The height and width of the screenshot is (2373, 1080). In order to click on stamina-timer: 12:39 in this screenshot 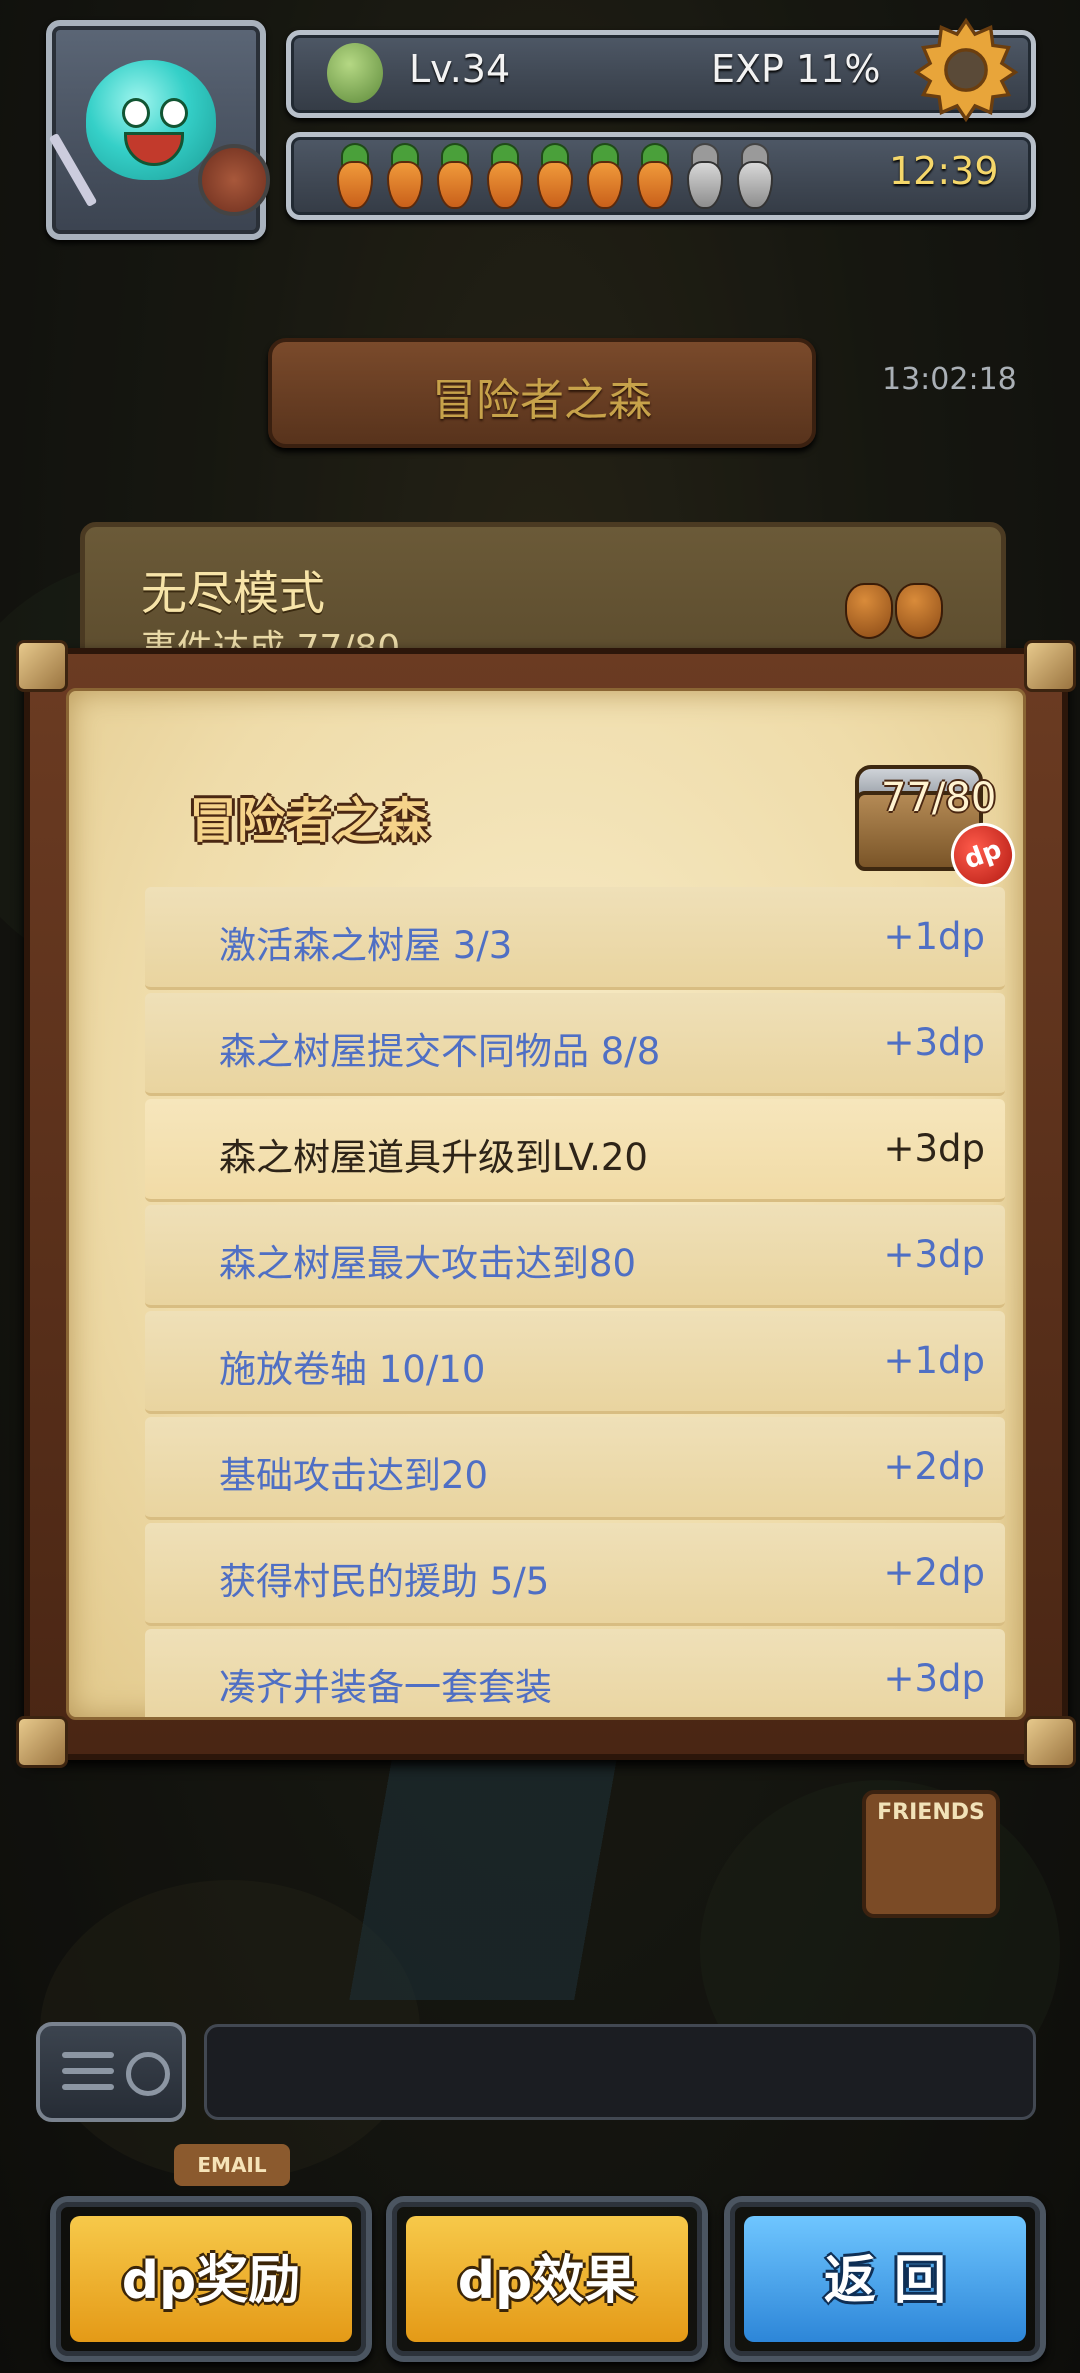, I will do `click(944, 171)`.